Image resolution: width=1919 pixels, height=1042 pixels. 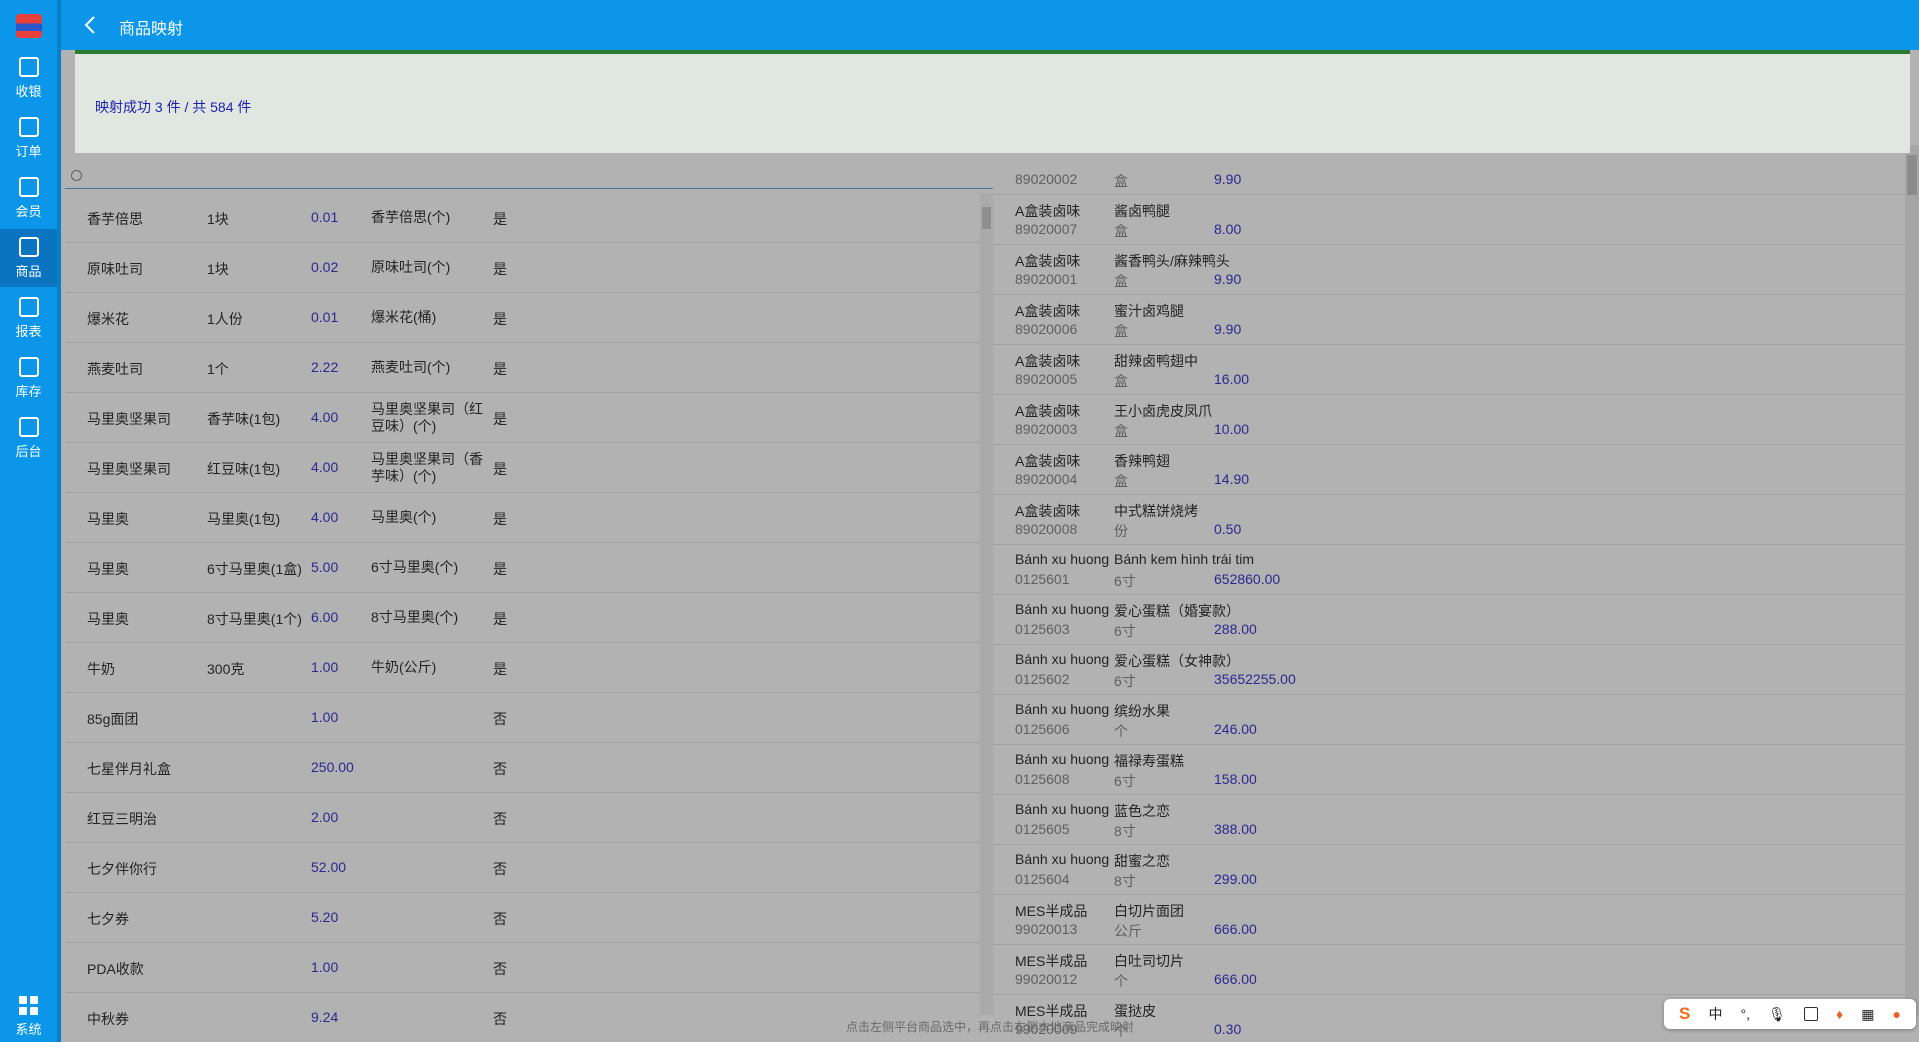 I want to click on nav-backend: 后台, so click(x=28, y=438).